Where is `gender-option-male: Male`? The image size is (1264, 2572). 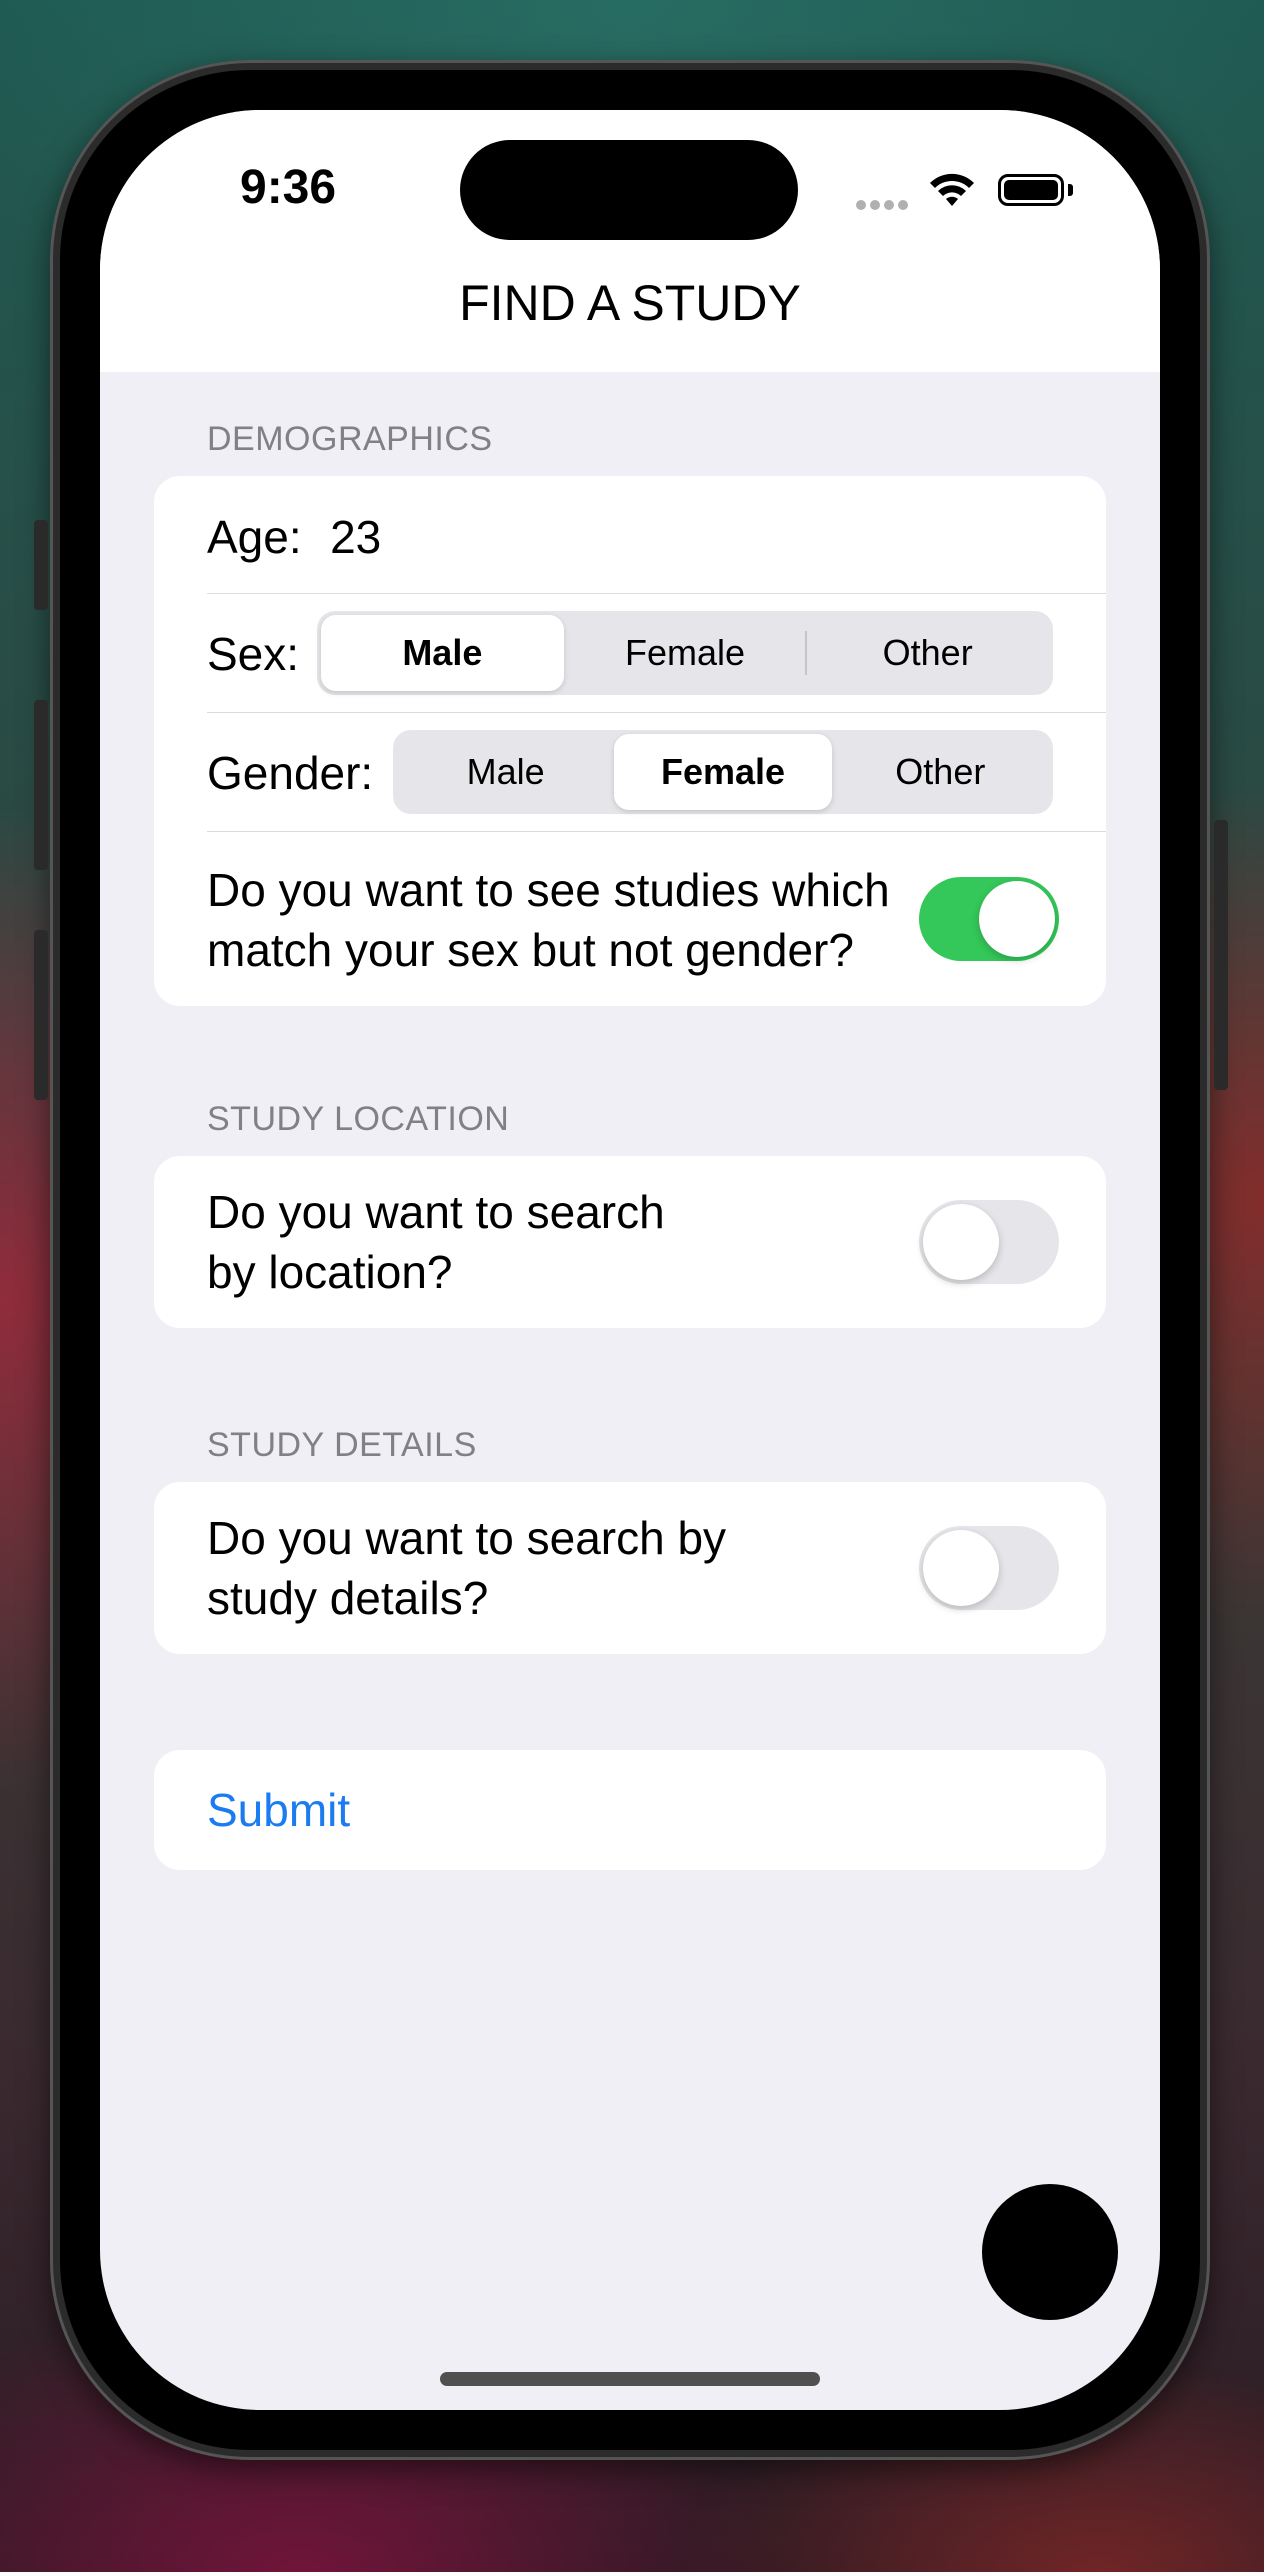
gender-option-male: Male is located at coordinates (505, 772).